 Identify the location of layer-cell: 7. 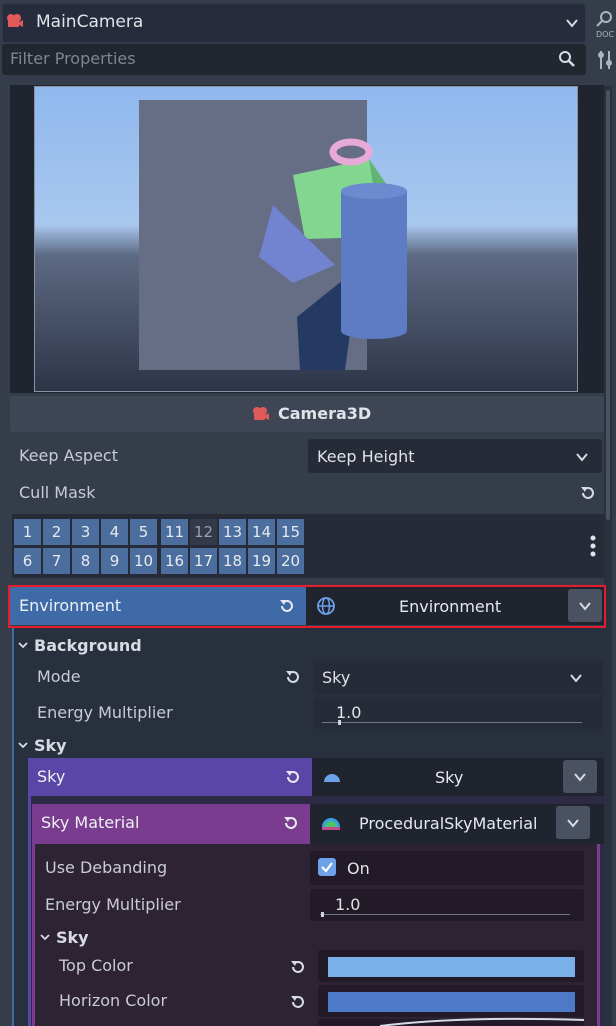
(56, 561).